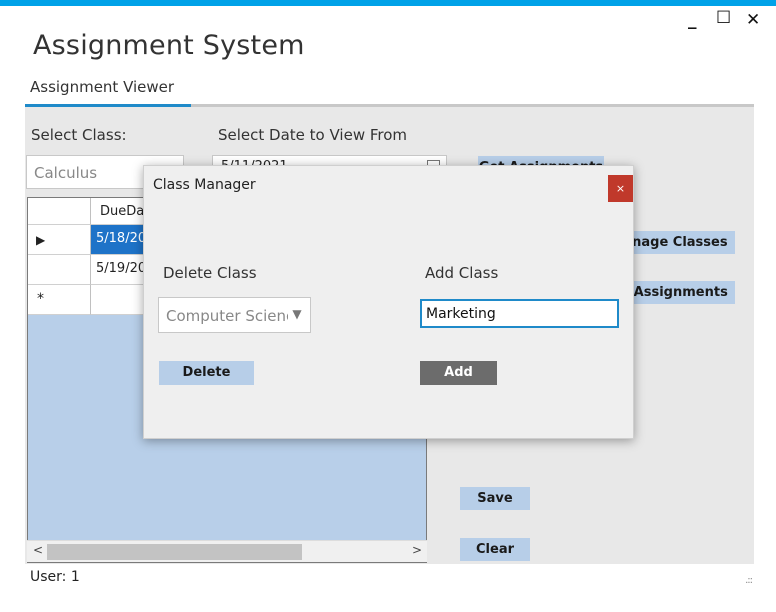 This screenshot has height=612, width=776. I want to click on grid-new-row-header: *, so click(59, 300).